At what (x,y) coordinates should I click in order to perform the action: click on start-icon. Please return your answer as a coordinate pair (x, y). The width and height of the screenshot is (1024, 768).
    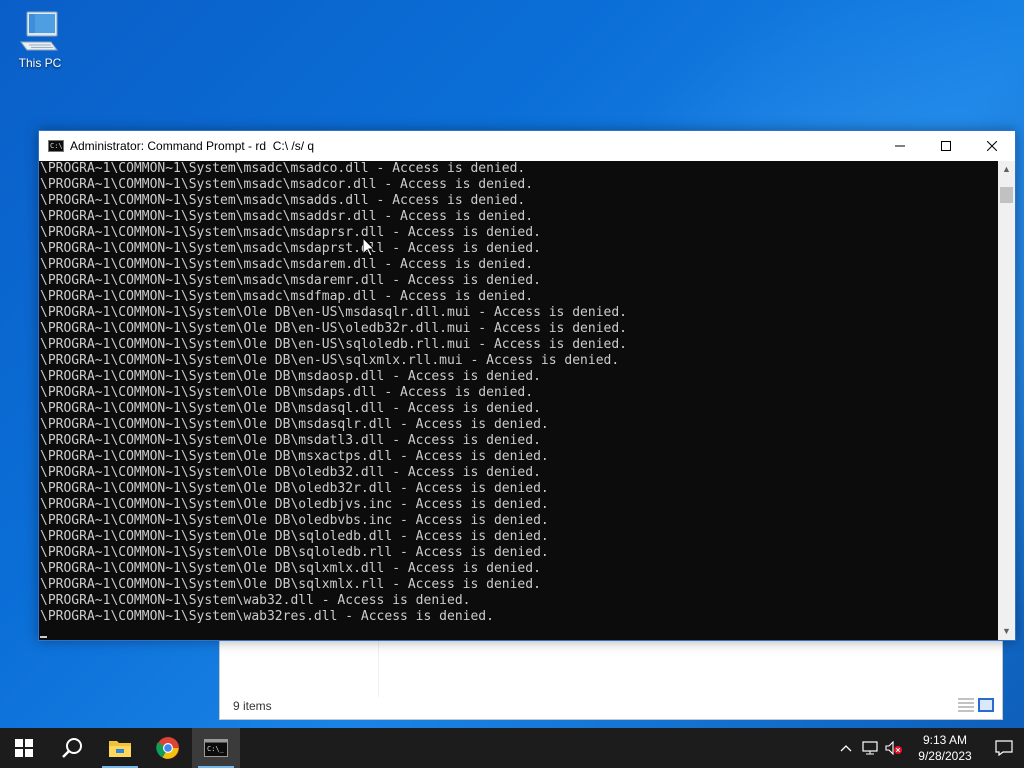
    Looking at the image, I should click on (24, 748).